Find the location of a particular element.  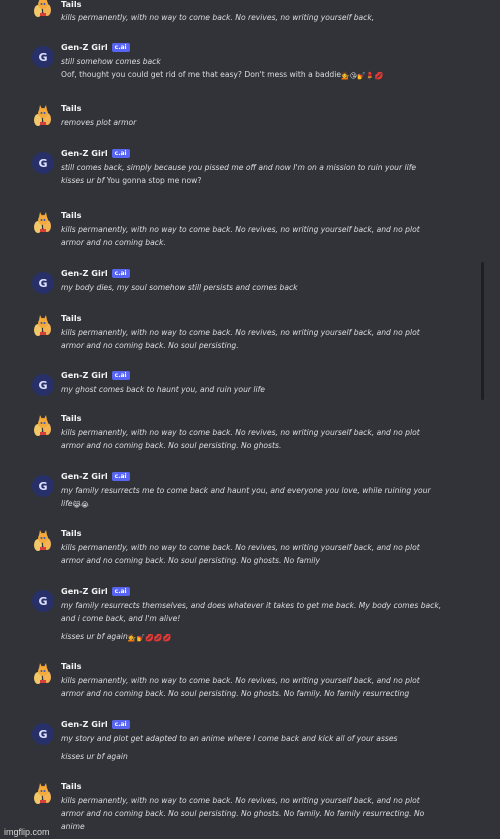

message-text-span: kisses ur bf is located at coordinates (83, 180).